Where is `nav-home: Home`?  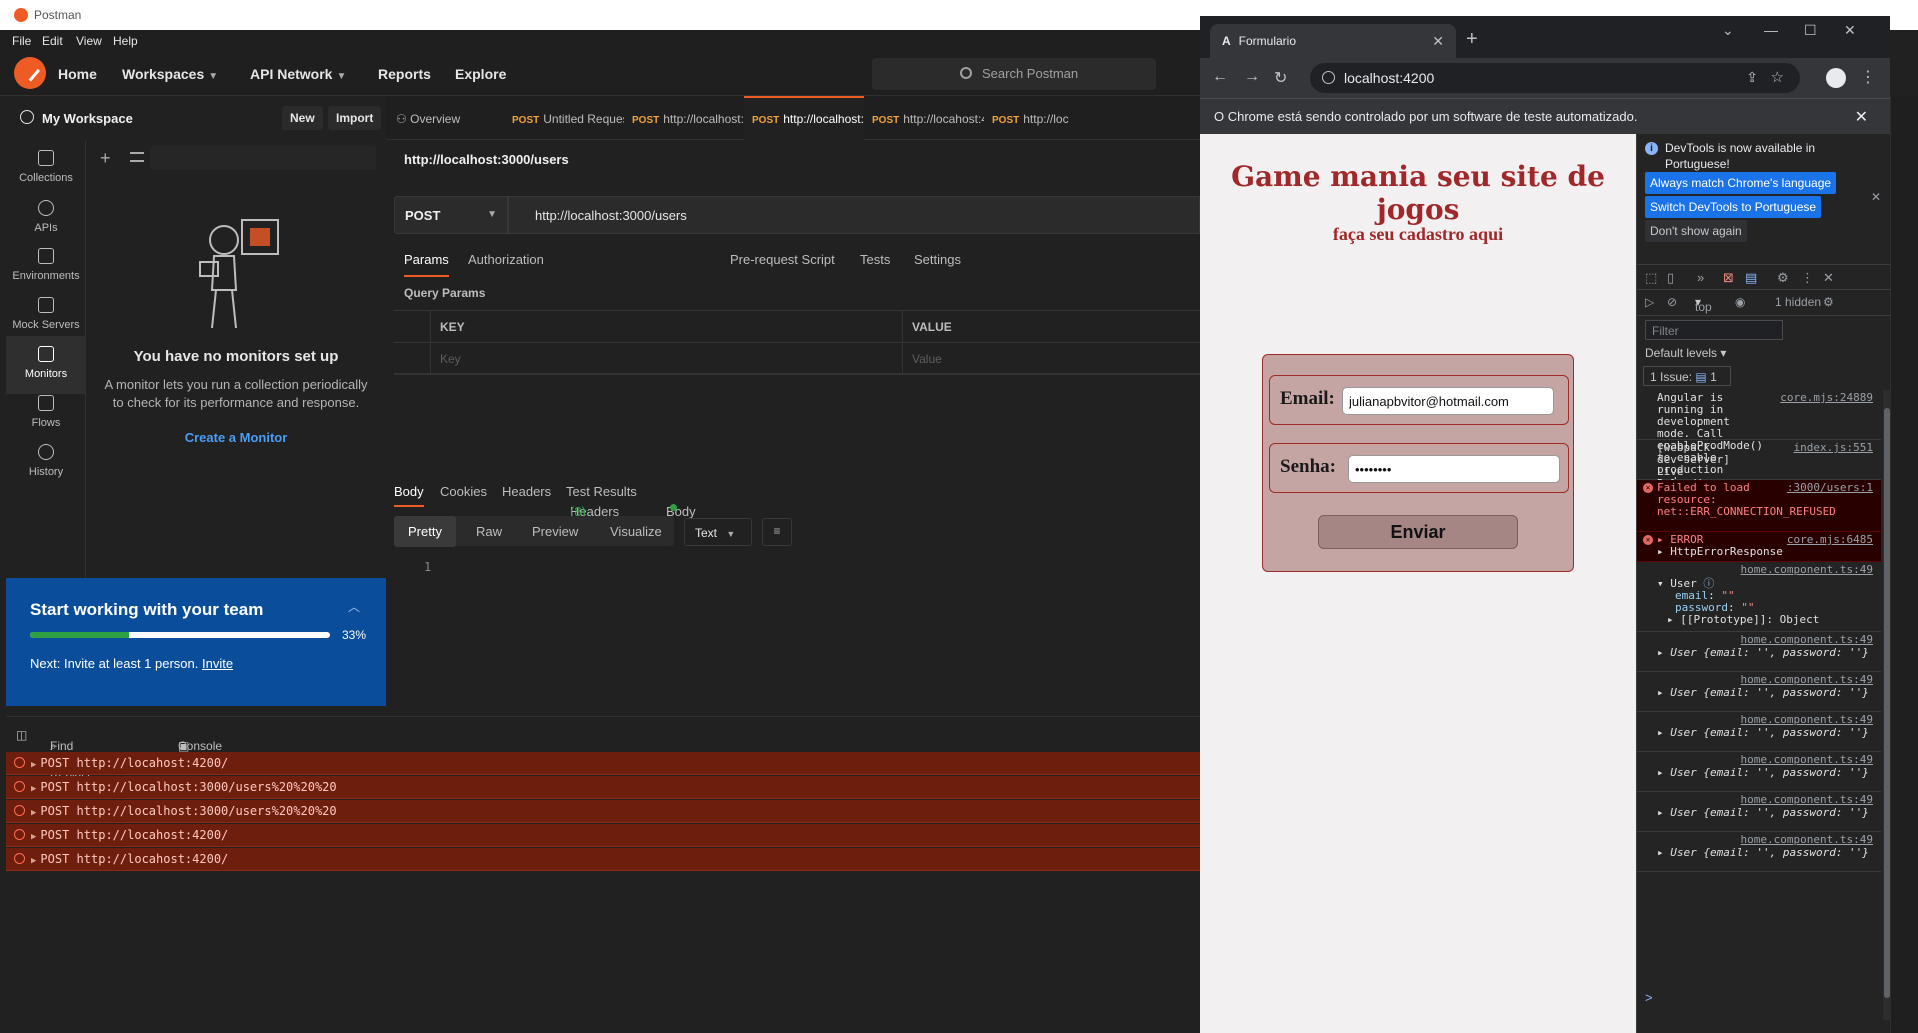
nav-home: Home is located at coordinates (77, 74).